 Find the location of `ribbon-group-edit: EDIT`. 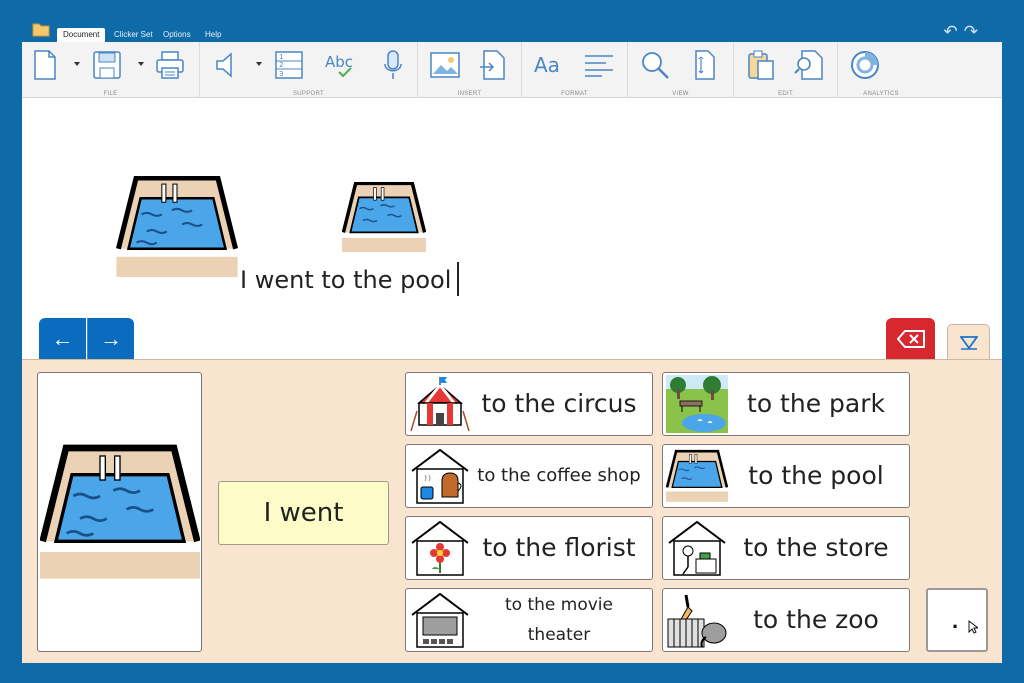

ribbon-group-edit: EDIT is located at coordinates (786, 70).